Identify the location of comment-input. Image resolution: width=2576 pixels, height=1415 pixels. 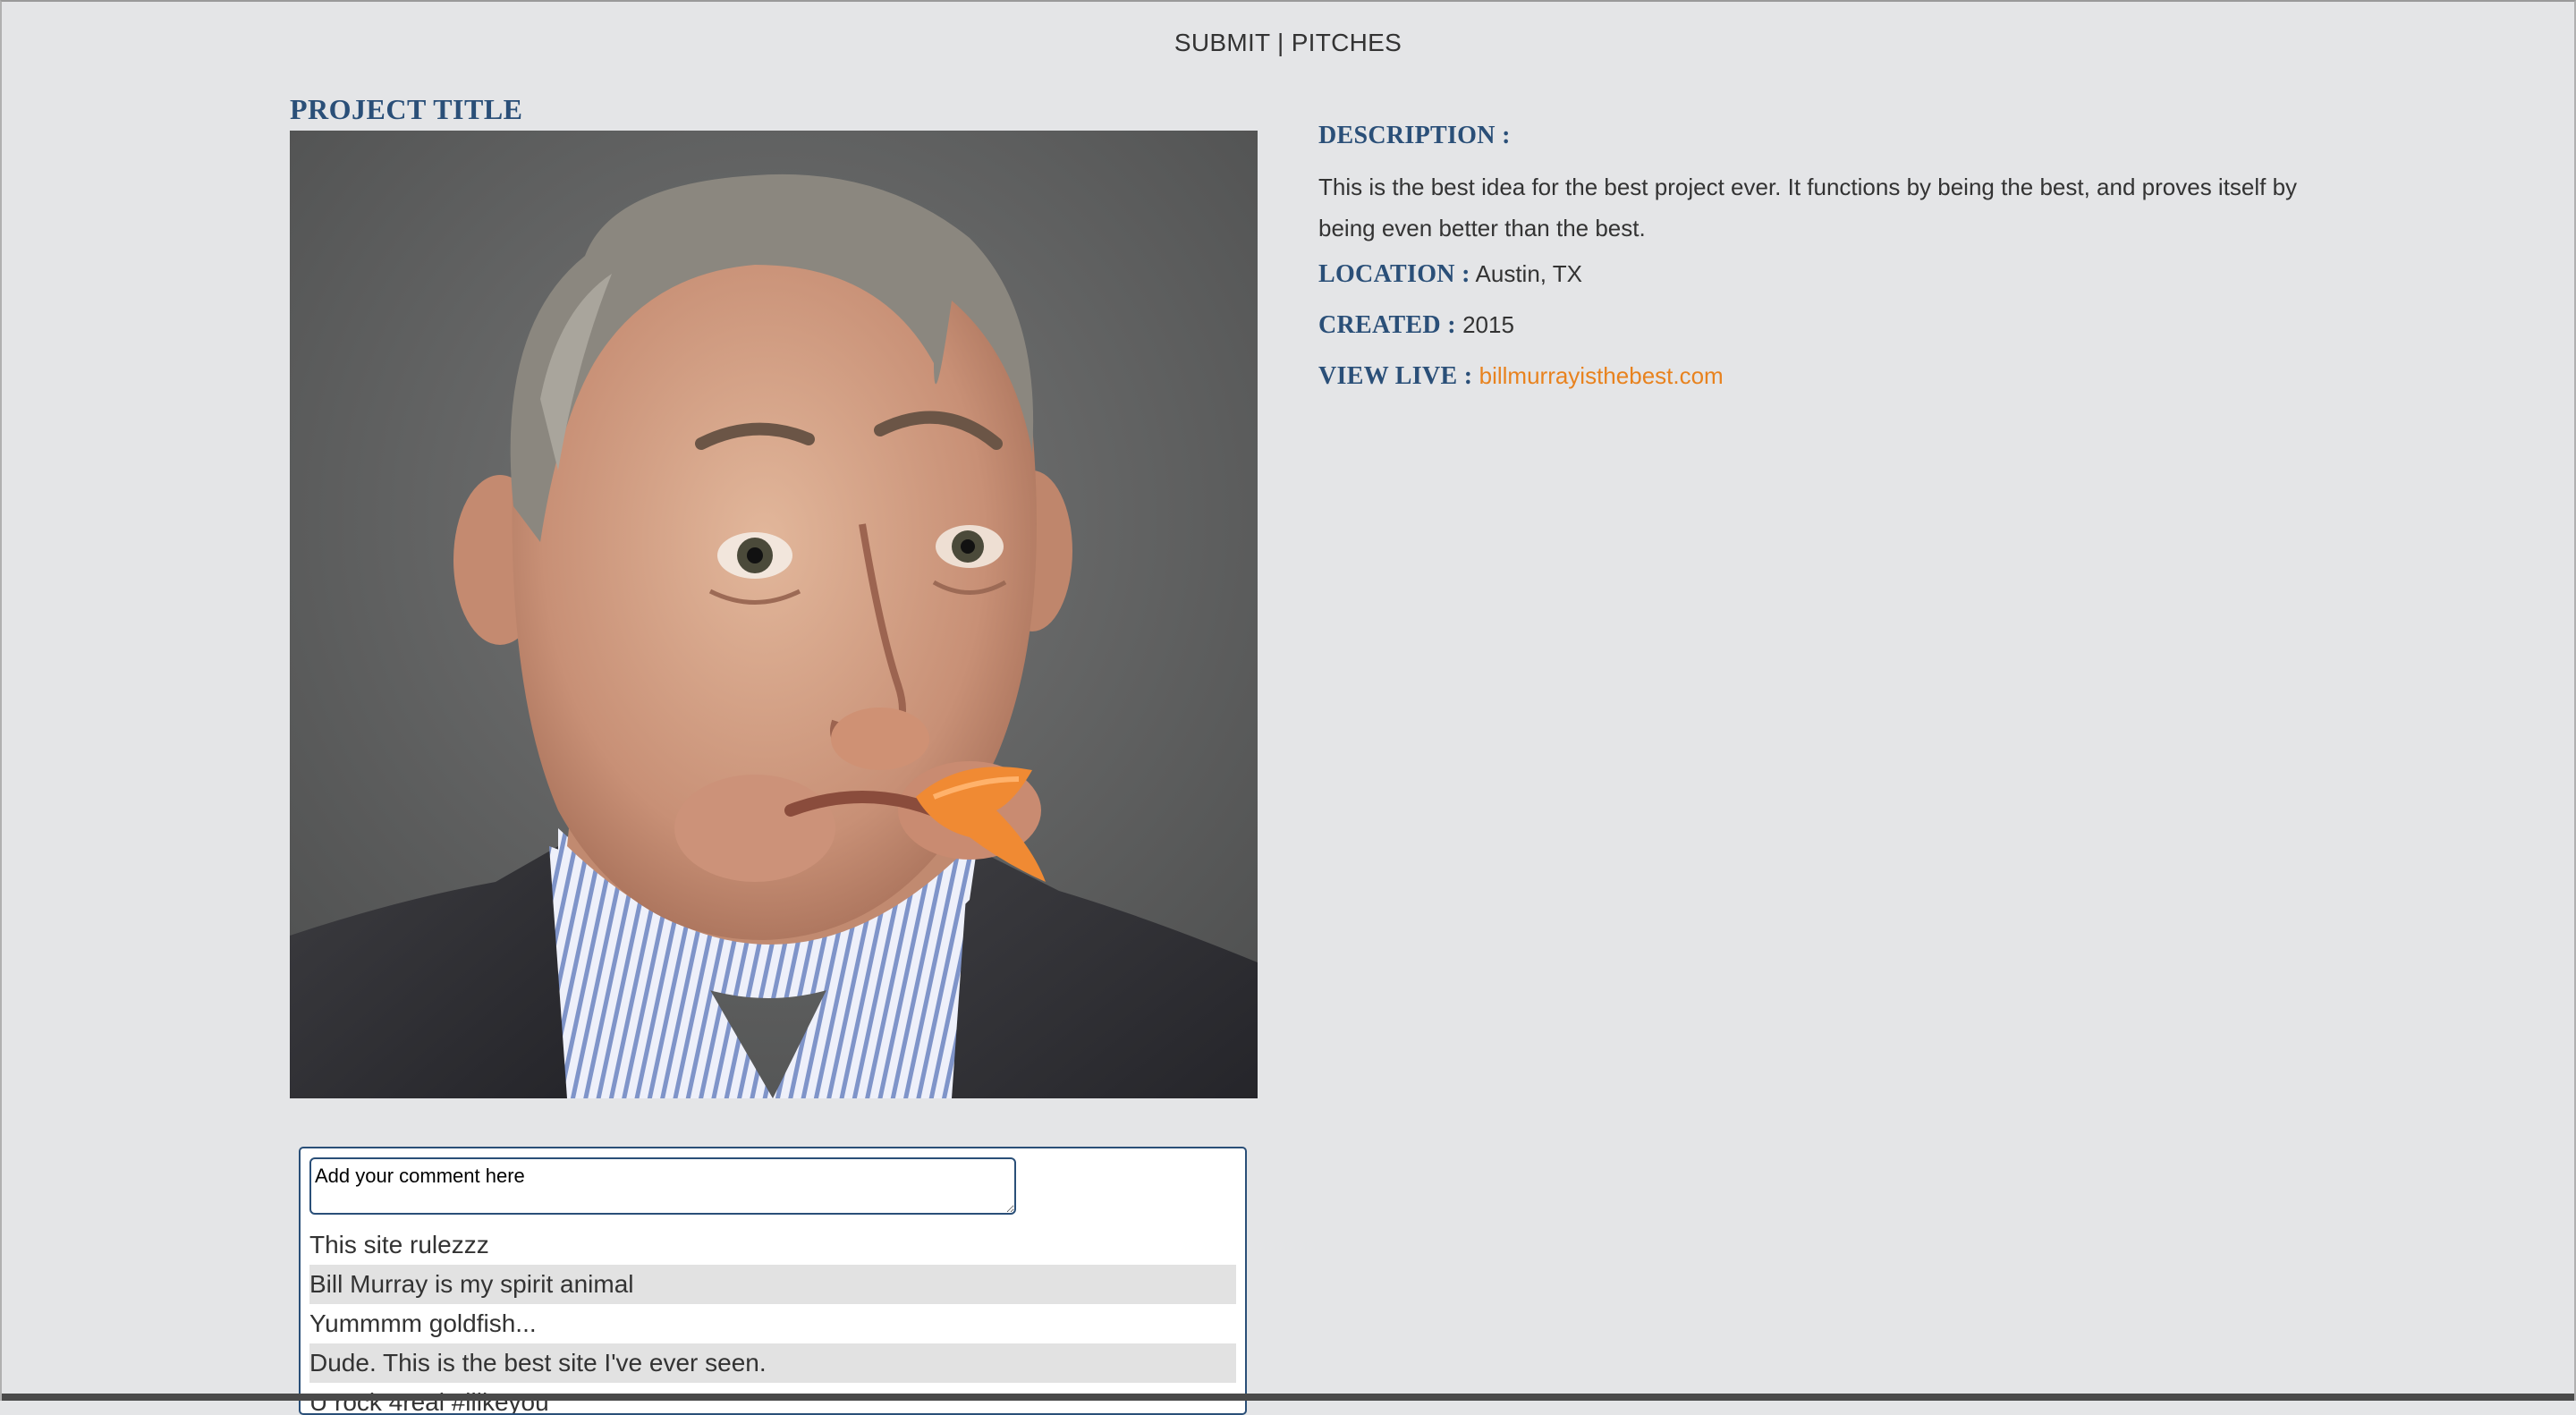
(662, 1186).